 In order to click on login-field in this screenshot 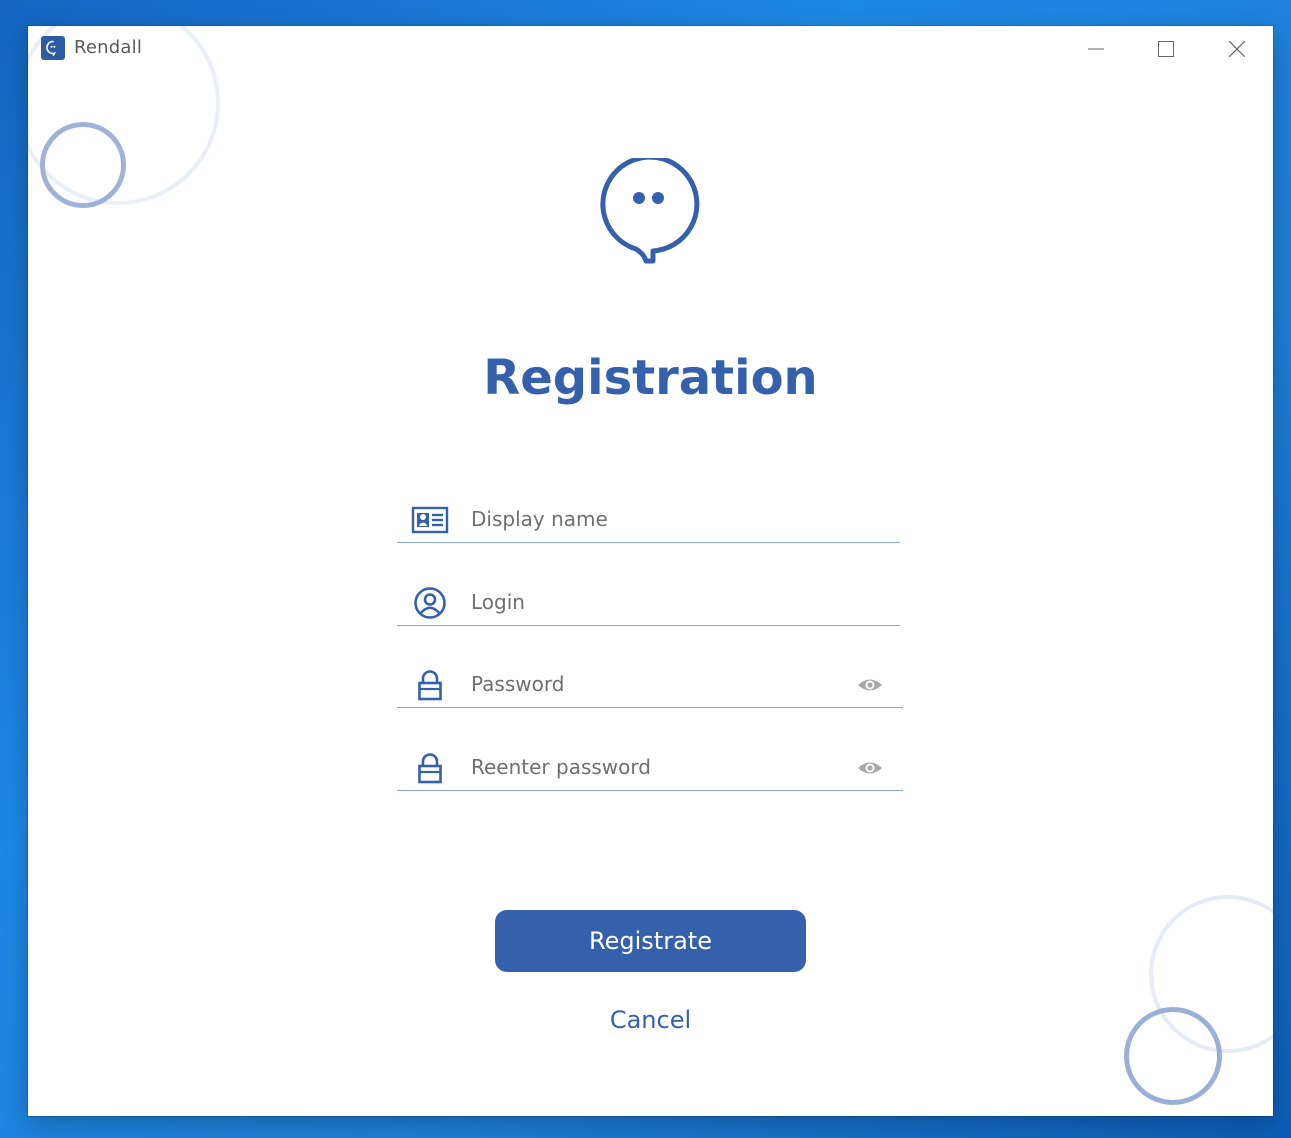, I will do `click(648, 602)`.